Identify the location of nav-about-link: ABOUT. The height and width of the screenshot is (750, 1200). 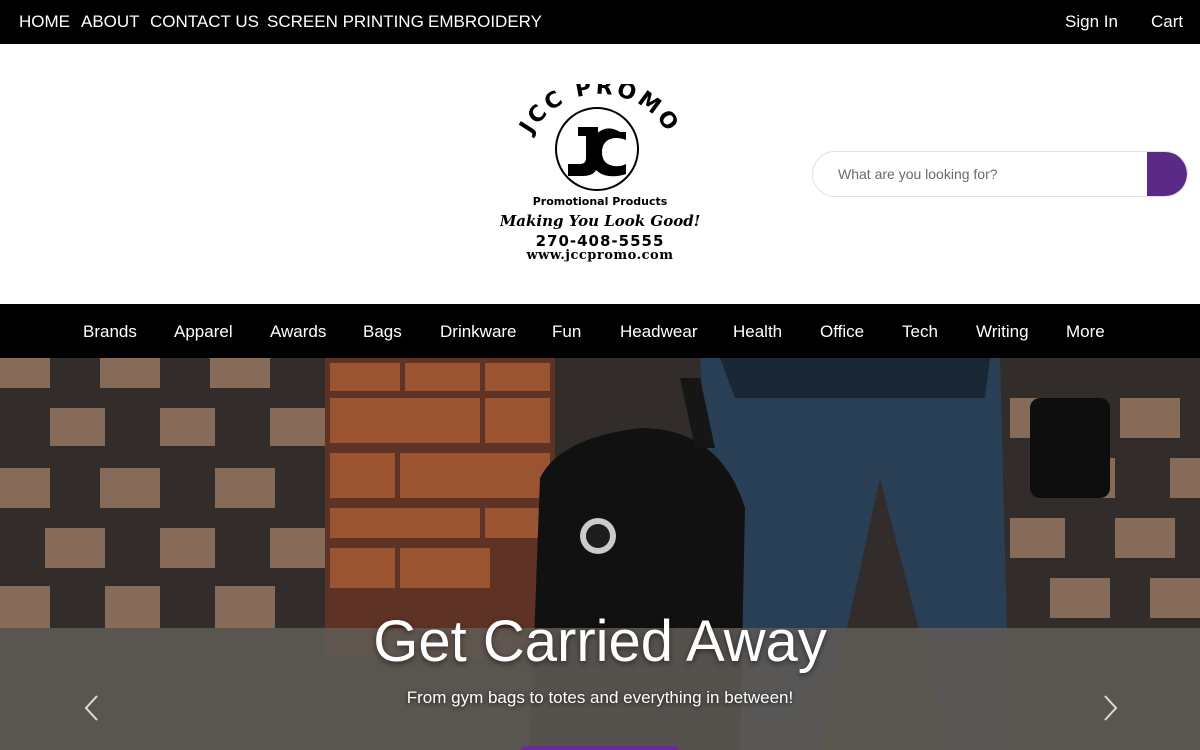
(110, 22).